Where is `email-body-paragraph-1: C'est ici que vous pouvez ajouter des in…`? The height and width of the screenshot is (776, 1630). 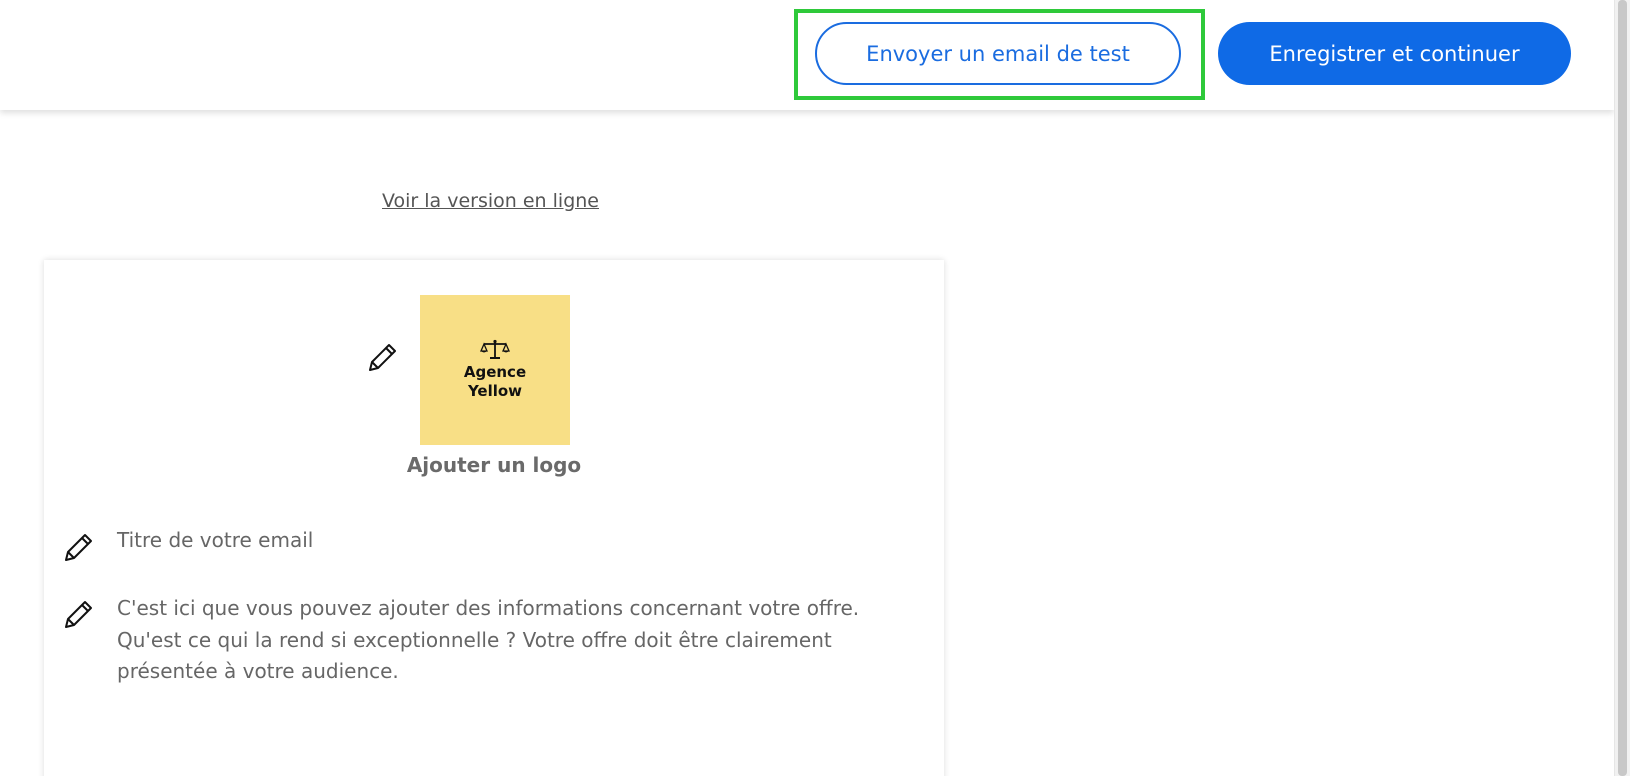
email-body-paragraph-1: C'est ici que vous pouvez ajouter des in… is located at coordinates (488, 608).